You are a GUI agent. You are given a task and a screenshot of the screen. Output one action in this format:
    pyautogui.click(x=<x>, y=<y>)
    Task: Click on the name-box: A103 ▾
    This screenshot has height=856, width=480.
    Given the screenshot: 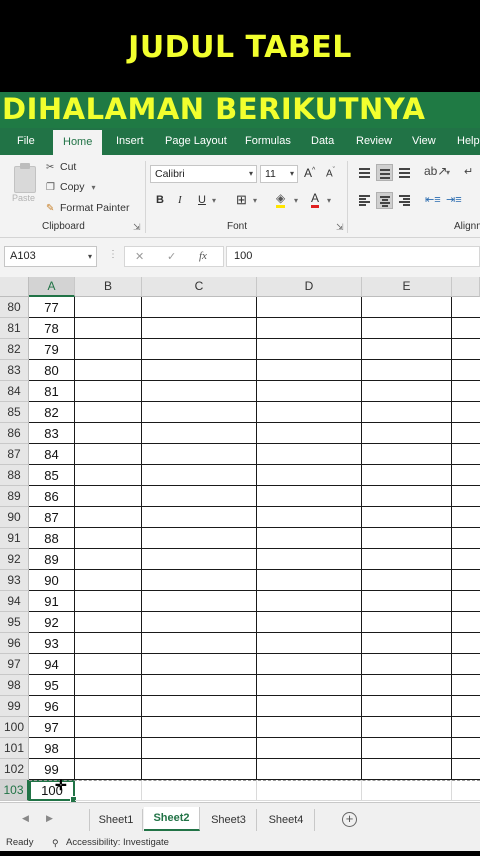 What is the action you would take?
    pyautogui.click(x=50, y=256)
    